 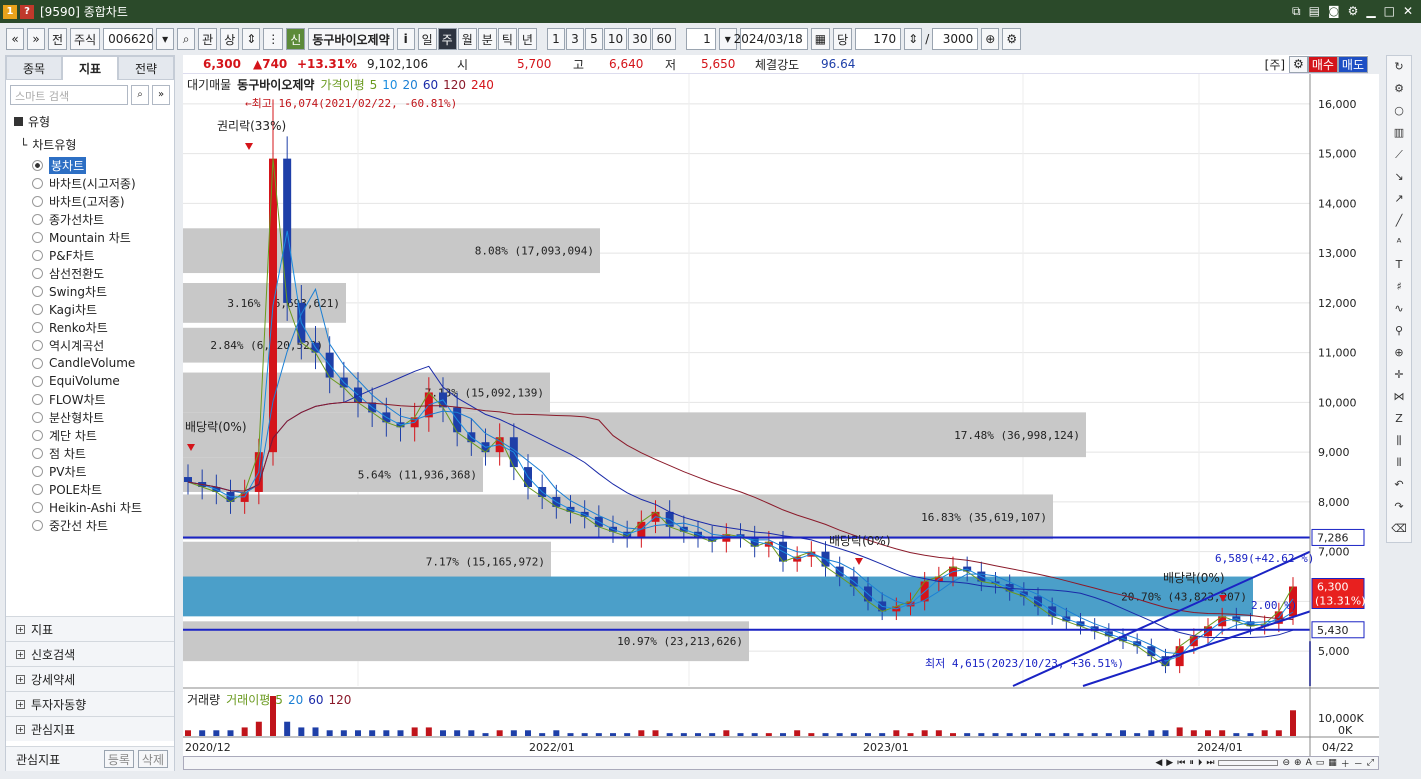 What do you see at coordinates (90, 417) in the screenshot?
I see `chart-type-item: 분산형차트` at bounding box center [90, 417].